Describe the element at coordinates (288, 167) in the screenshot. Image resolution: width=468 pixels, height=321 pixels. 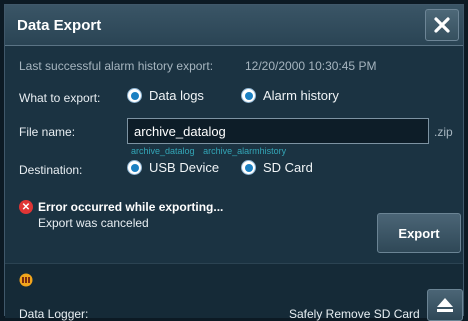
I see `radio-label: SD Card` at that location.